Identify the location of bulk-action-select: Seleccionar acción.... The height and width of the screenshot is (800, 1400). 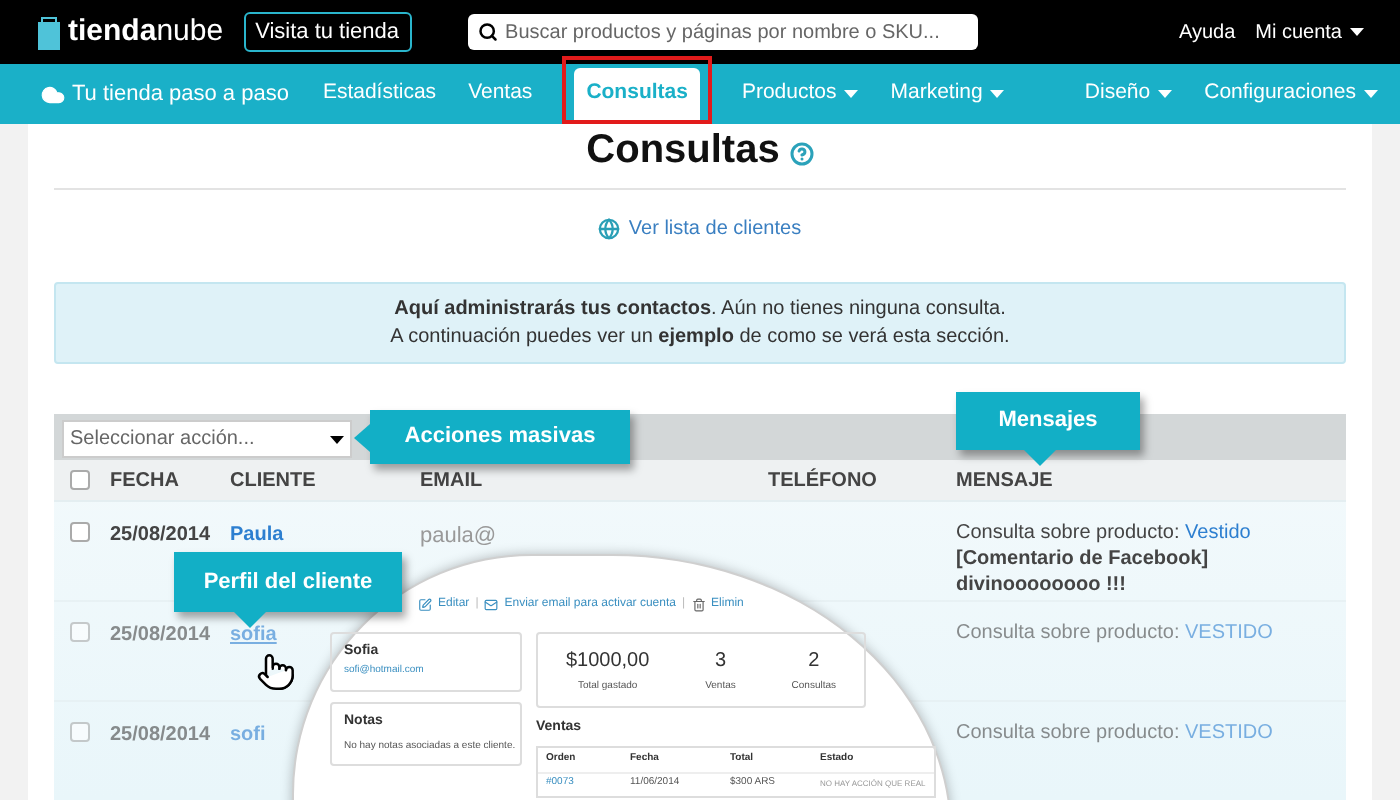
(207, 439).